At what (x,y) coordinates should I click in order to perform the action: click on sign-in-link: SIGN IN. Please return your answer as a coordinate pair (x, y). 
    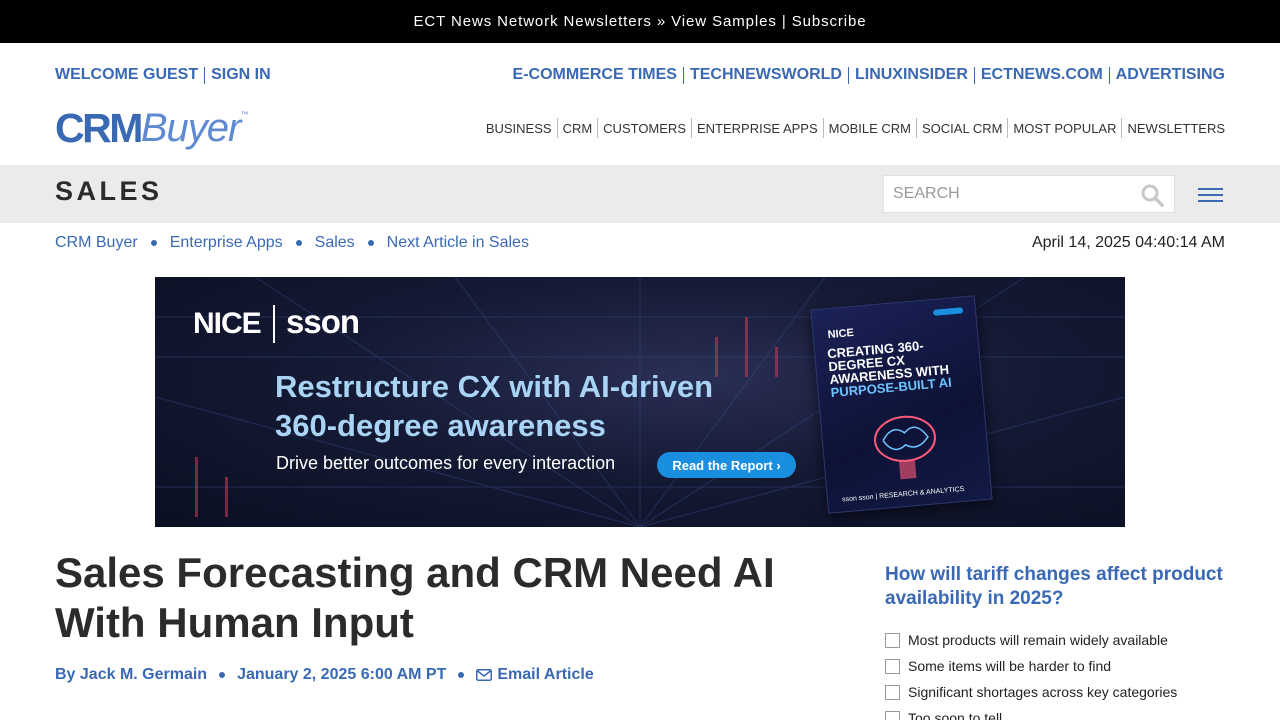
    Looking at the image, I should click on (241, 75).